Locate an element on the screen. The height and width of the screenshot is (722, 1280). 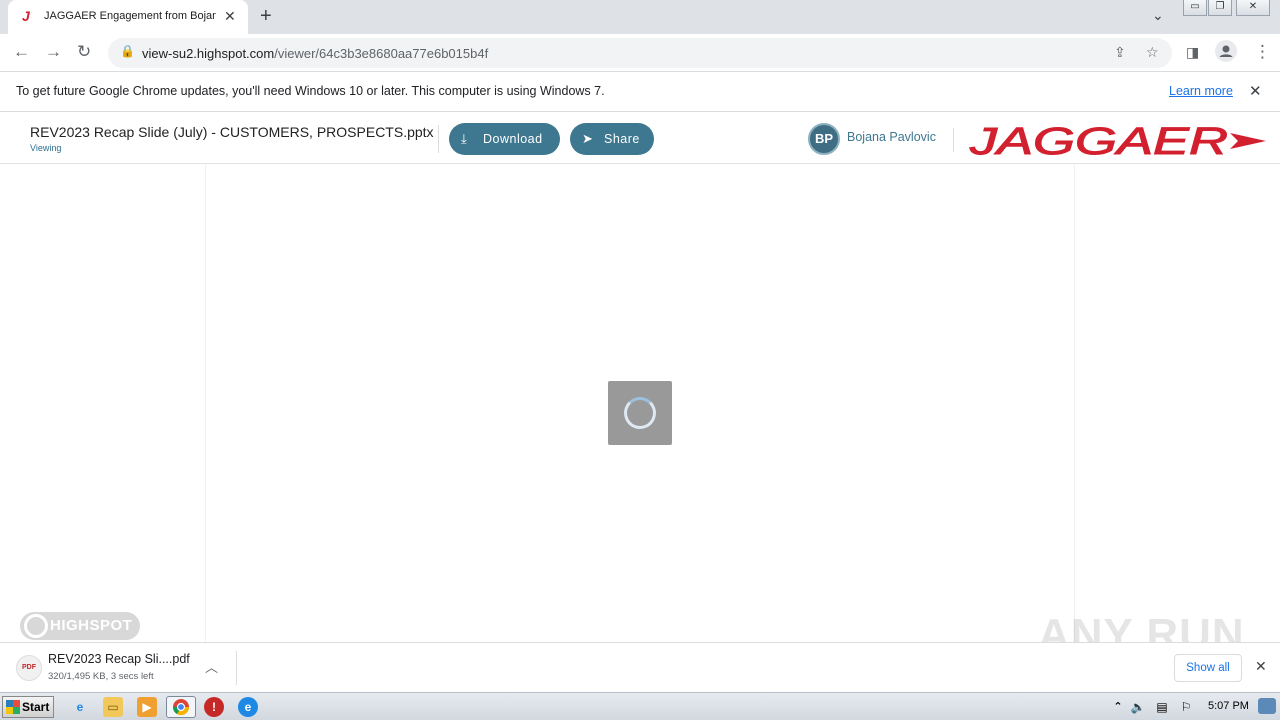
chevron-up-icon: ︿ is located at coordinates (211, 666).